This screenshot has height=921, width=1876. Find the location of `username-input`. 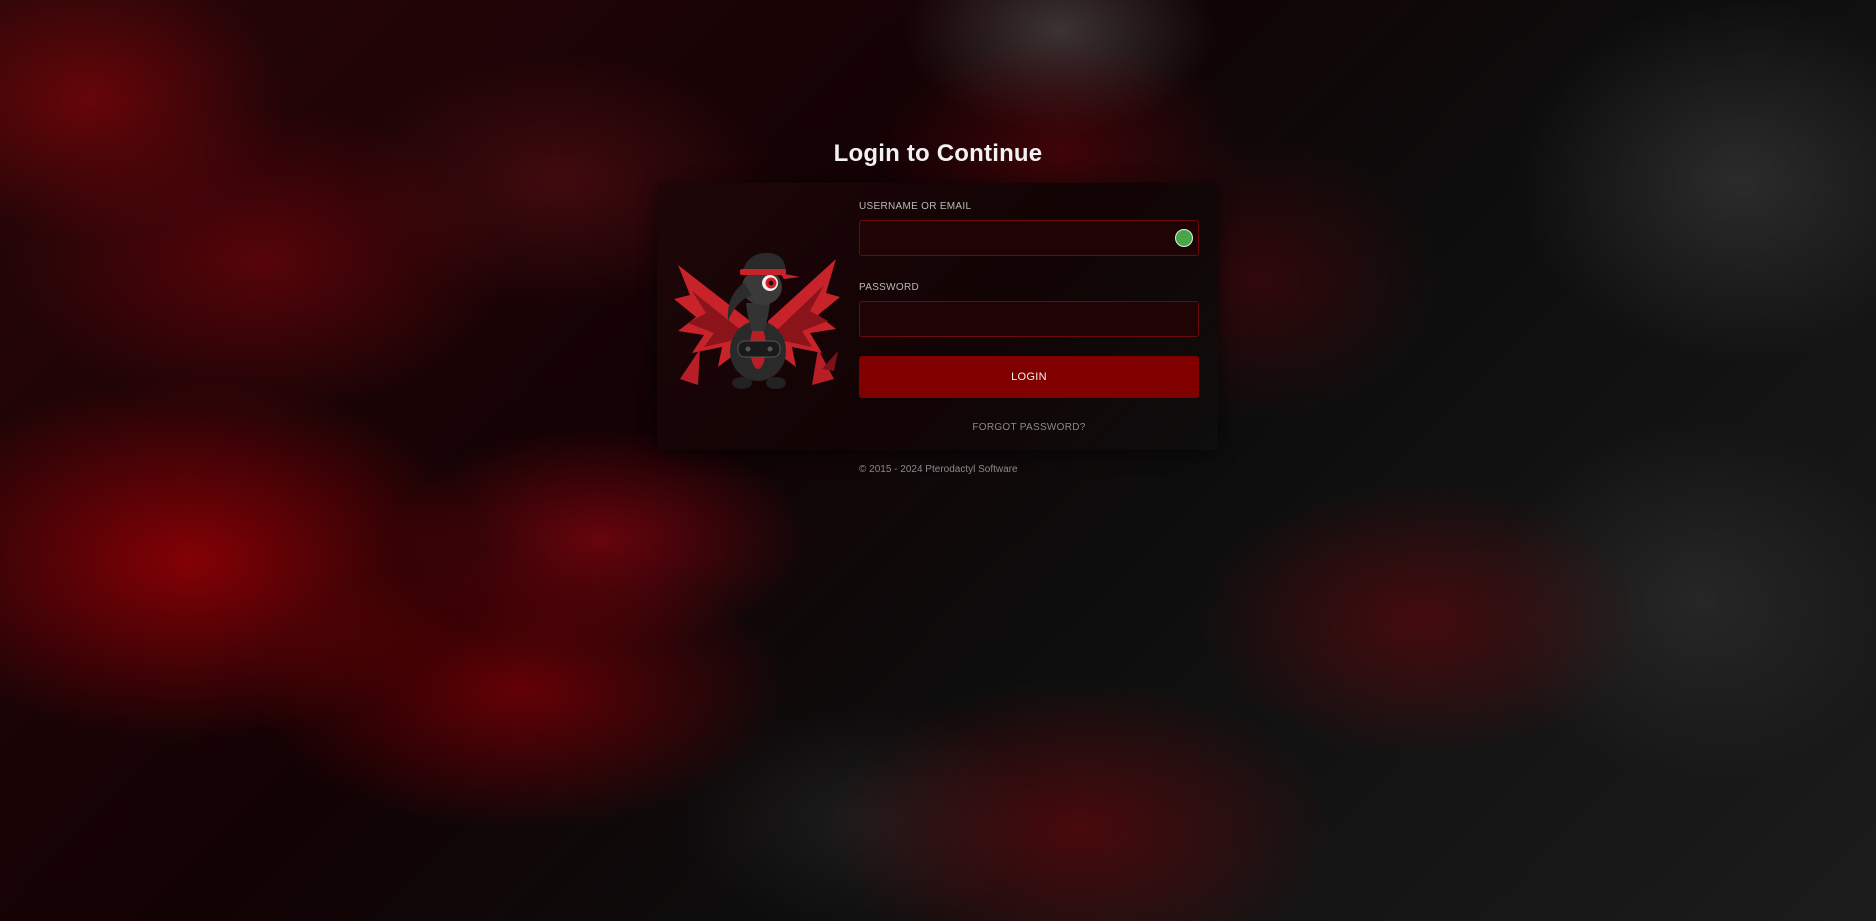

username-input is located at coordinates (1029, 238).